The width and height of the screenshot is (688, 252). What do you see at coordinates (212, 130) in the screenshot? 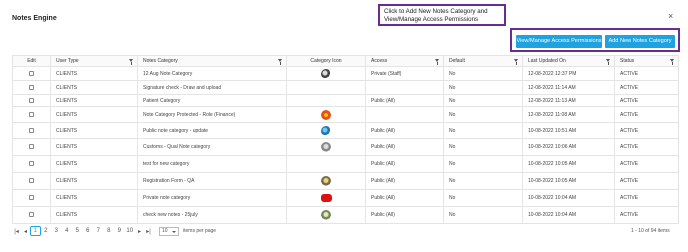
I see `notes-category-cell: Public note category - update` at bounding box center [212, 130].